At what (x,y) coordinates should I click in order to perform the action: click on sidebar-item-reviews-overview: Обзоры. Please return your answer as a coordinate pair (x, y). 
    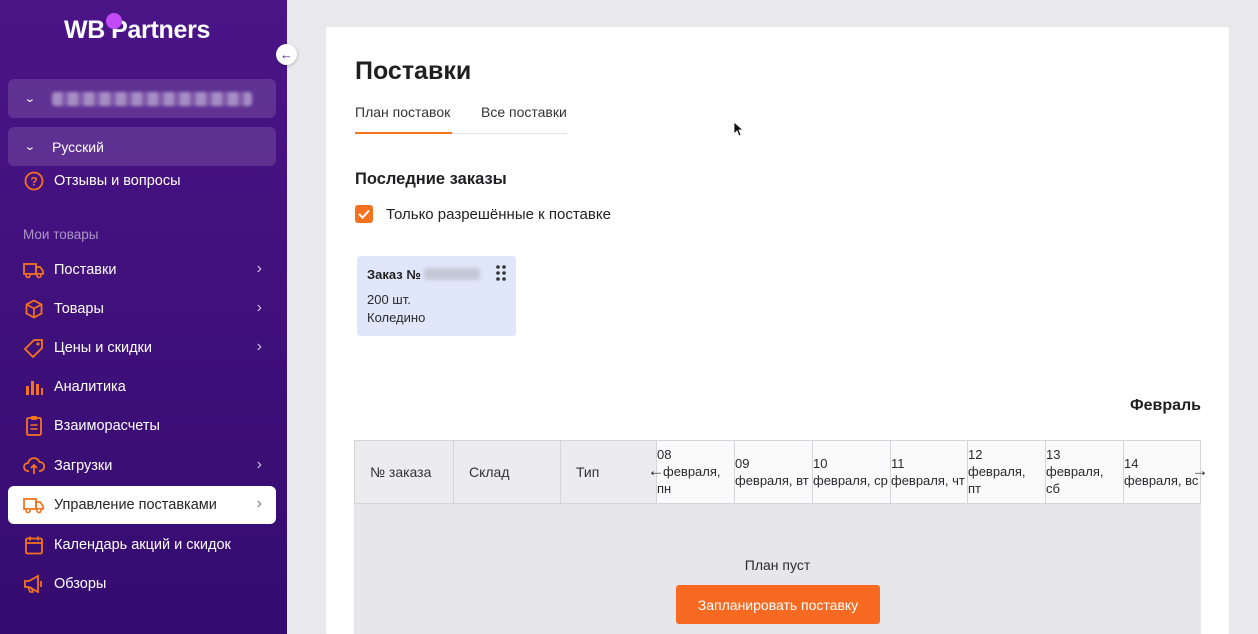
    Looking at the image, I should click on (142, 584).